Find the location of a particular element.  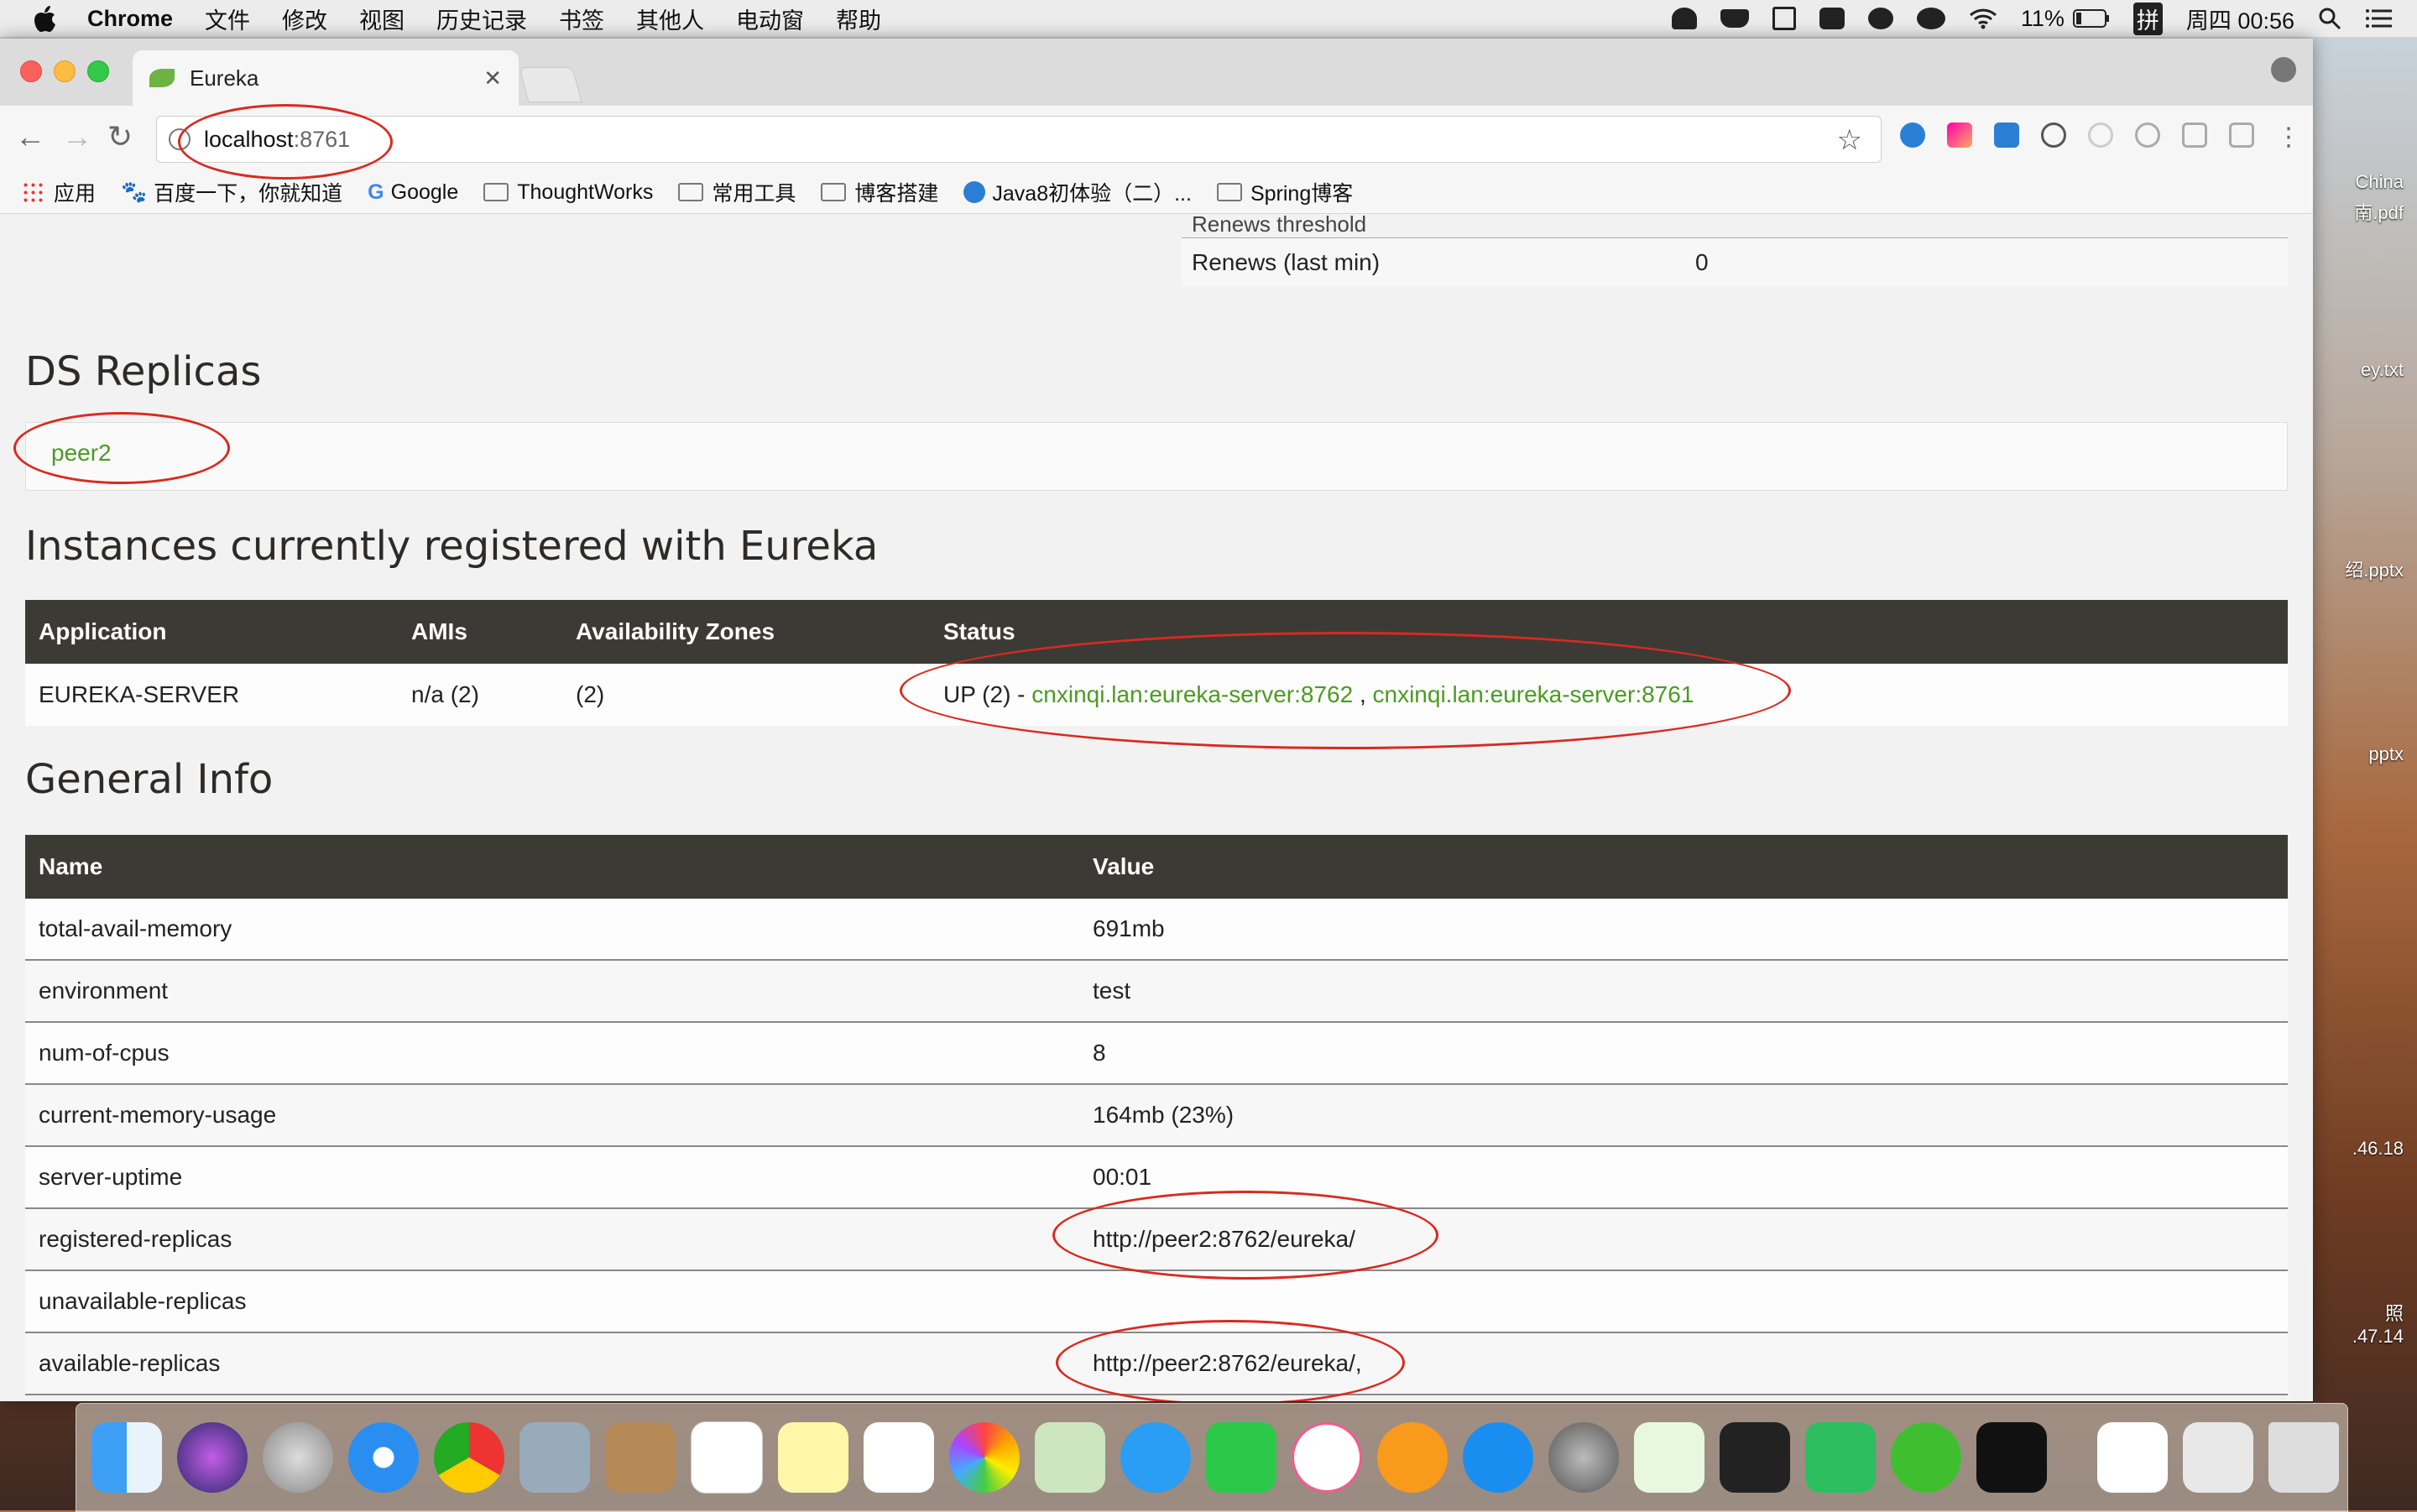

profile-icon is located at coordinates (2283, 69).